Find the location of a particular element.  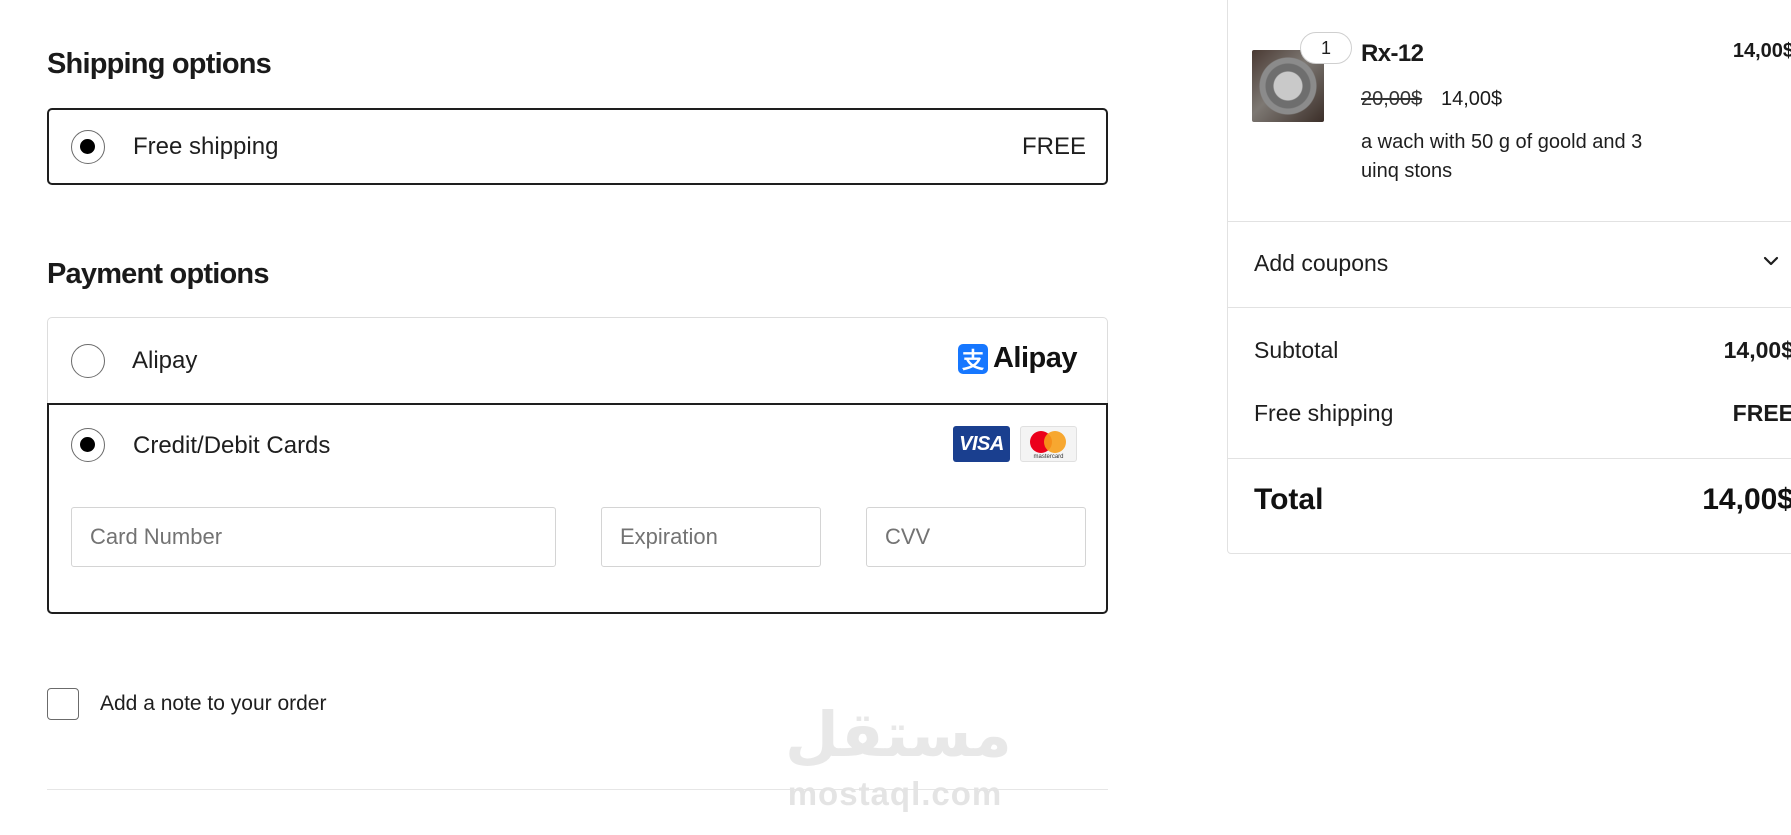

shipping-options-title: Shipping options is located at coordinates (159, 64).